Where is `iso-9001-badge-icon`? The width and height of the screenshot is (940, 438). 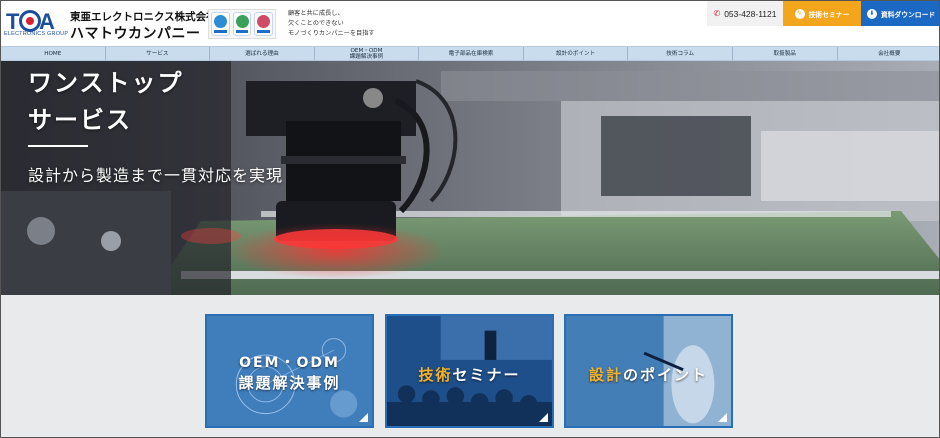 iso-9001-badge-icon is located at coordinates (220, 24).